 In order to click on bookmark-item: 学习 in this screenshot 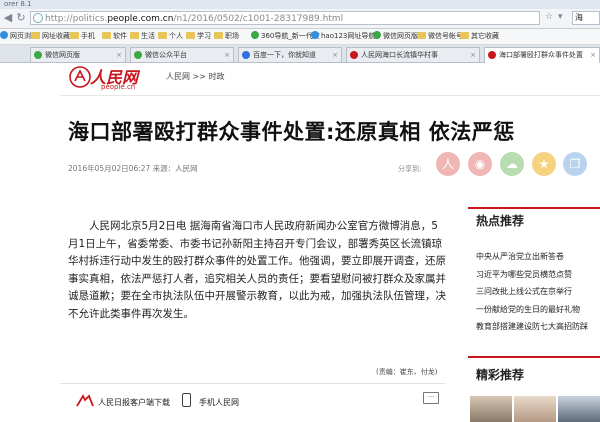, I will do `click(198, 36)`.